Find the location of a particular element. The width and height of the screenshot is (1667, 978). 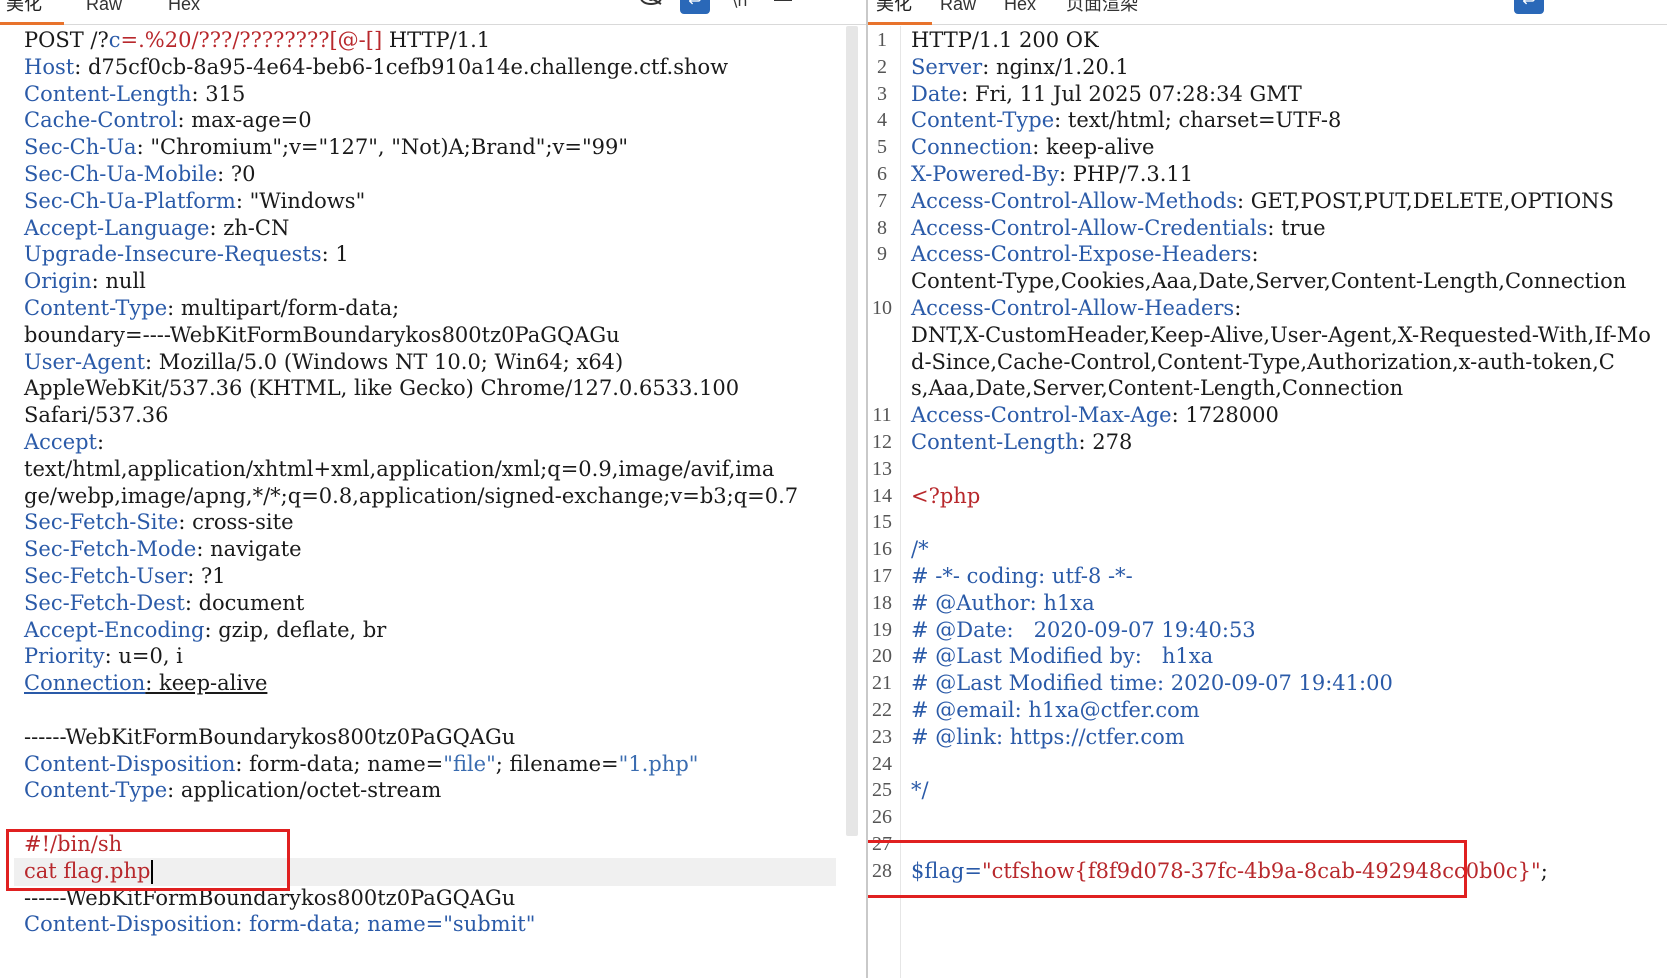

line-text: # @link: https://ctfer.com is located at coordinates (1048, 737).